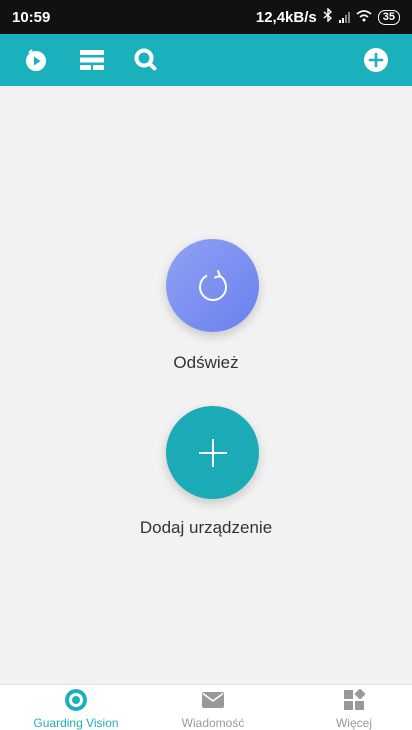  What do you see at coordinates (76, 723) in the screenshot?
I see `nav-label-guarding-vision: Guarding Vision` at bounding box center [76, 723].